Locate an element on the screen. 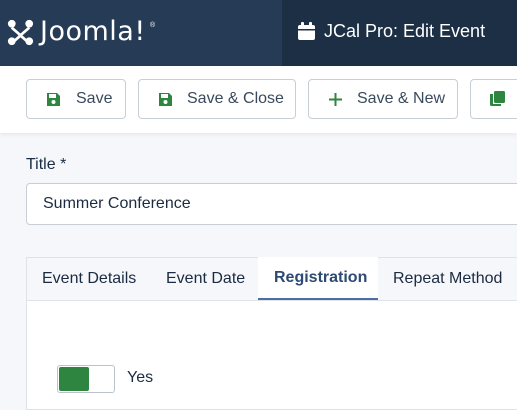  plus-icon is located at coordinates (335, 99).